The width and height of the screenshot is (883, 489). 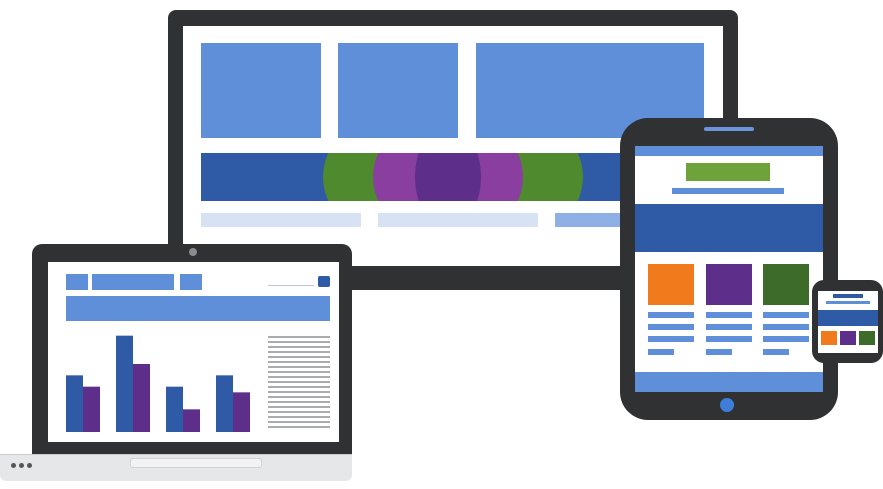 I want to click on phone-subtitle-bar, so click(x=848, y=302).